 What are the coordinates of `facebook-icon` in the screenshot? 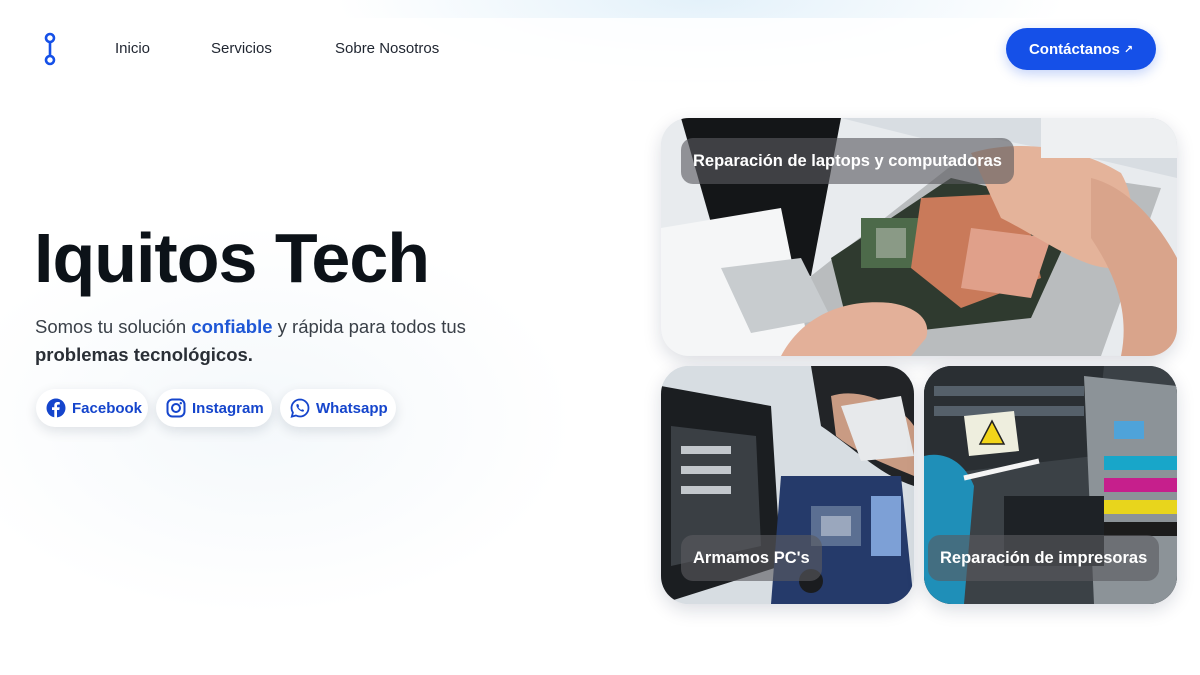 It's located at (56, 408).